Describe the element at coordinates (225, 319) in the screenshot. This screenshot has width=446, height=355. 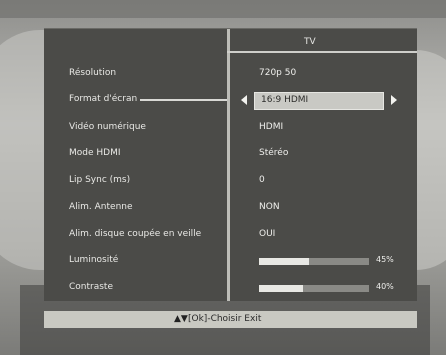
I see `help-text: [Ok]-Choisir Exit` at that location.